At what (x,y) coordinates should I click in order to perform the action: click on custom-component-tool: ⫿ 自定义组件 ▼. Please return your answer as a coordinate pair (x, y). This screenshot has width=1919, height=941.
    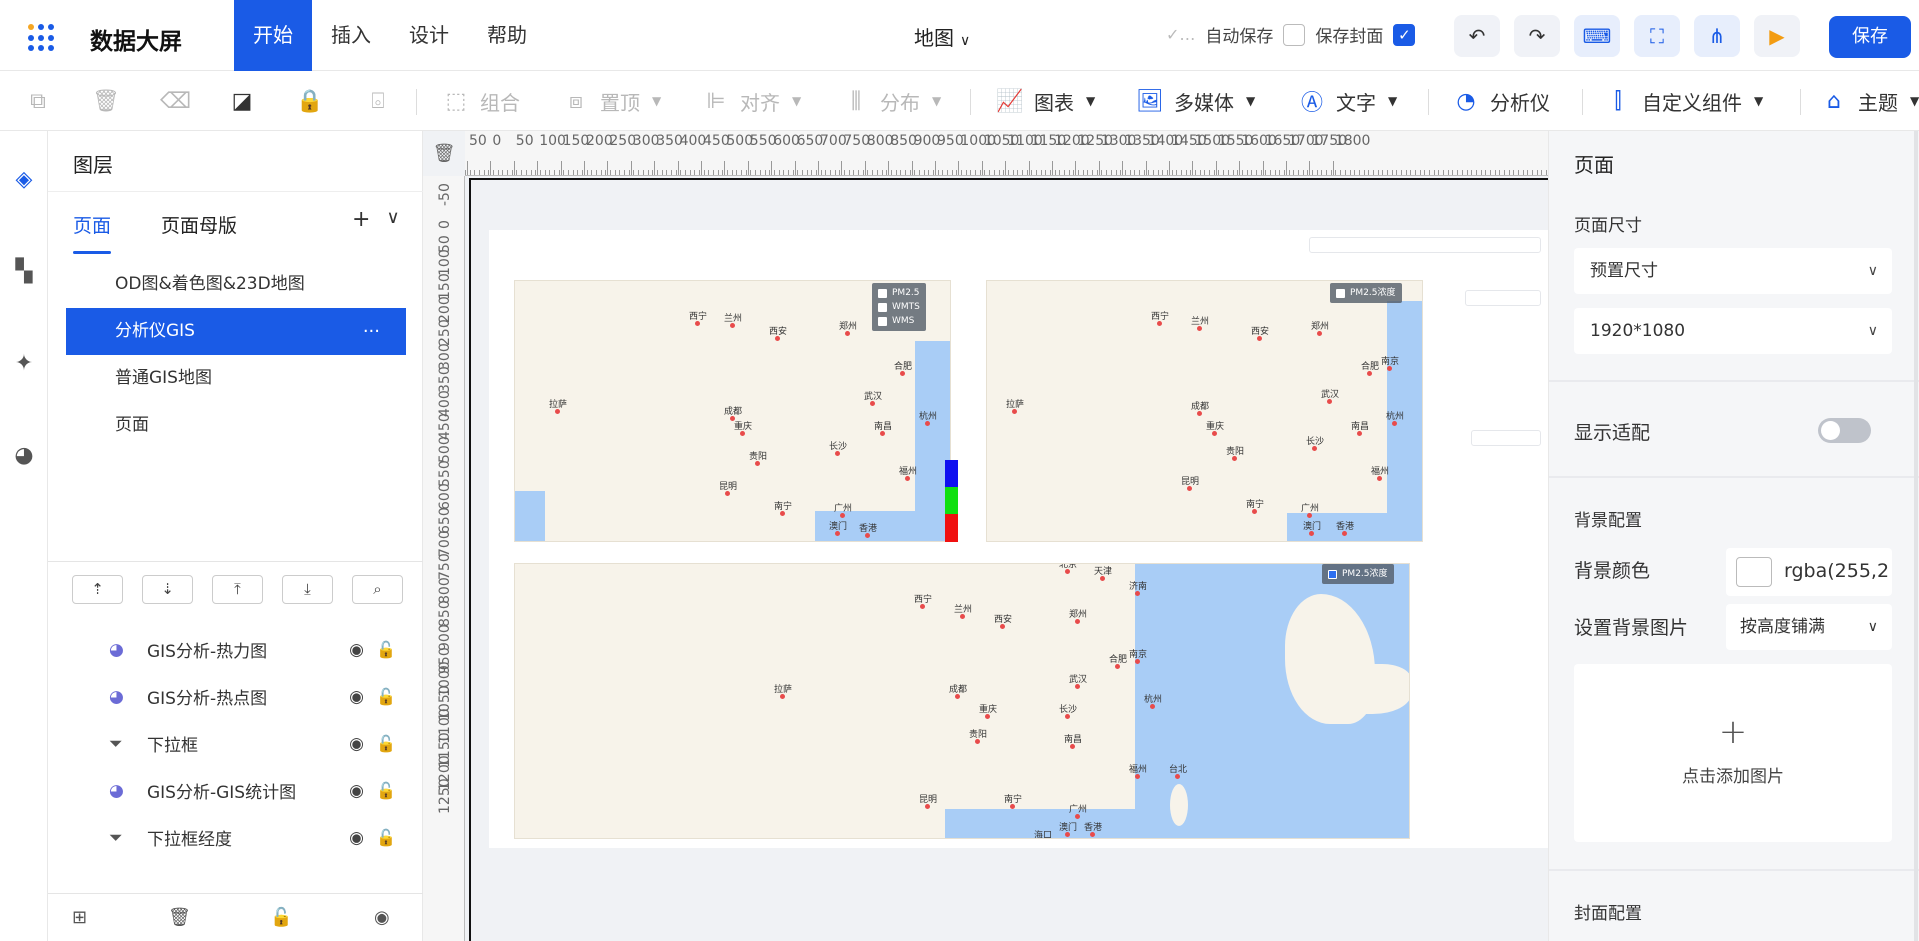
    Looking at the image, I should click on (1683, 101).